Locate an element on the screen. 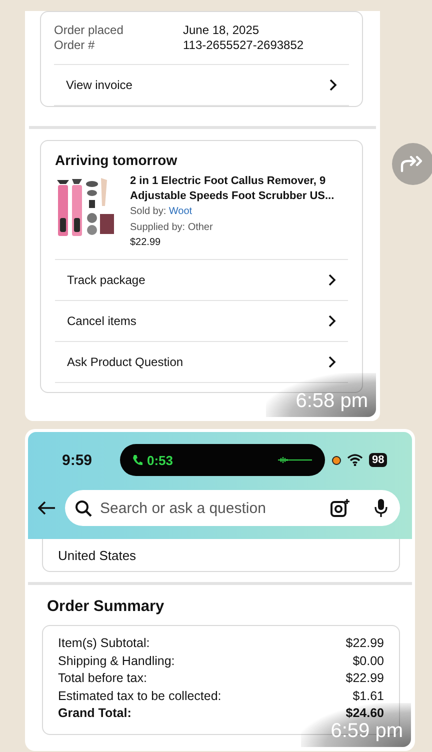 This screenshot has width=432, height=752. summary-label: Estimated tax to be collected: is located at coordinates (140, 696).